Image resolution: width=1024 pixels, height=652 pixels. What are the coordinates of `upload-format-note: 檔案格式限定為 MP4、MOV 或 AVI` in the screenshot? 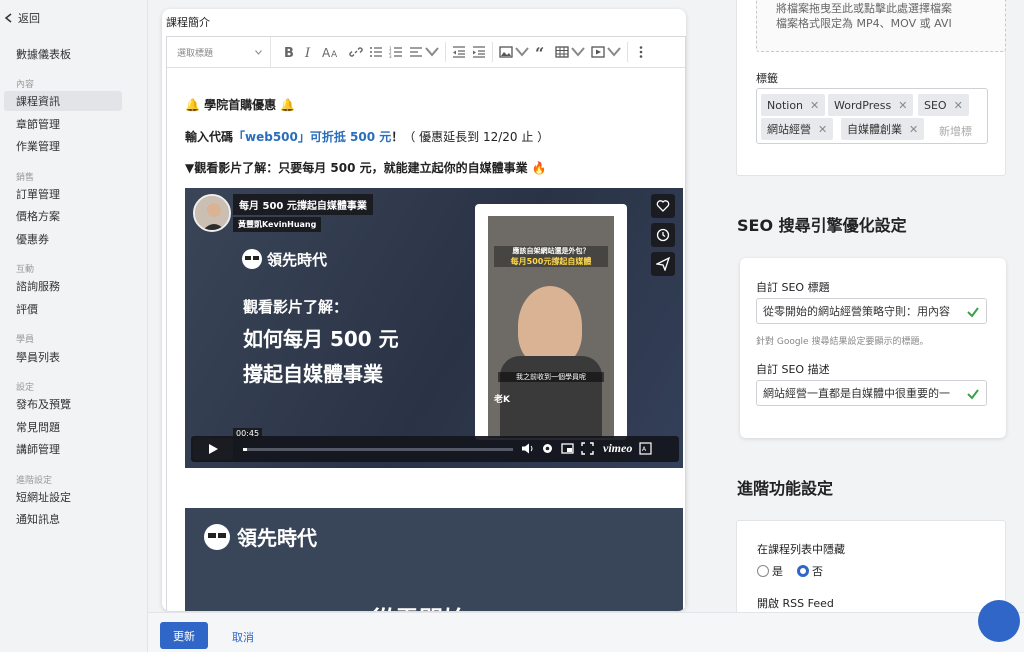 It's located at (864, 23).